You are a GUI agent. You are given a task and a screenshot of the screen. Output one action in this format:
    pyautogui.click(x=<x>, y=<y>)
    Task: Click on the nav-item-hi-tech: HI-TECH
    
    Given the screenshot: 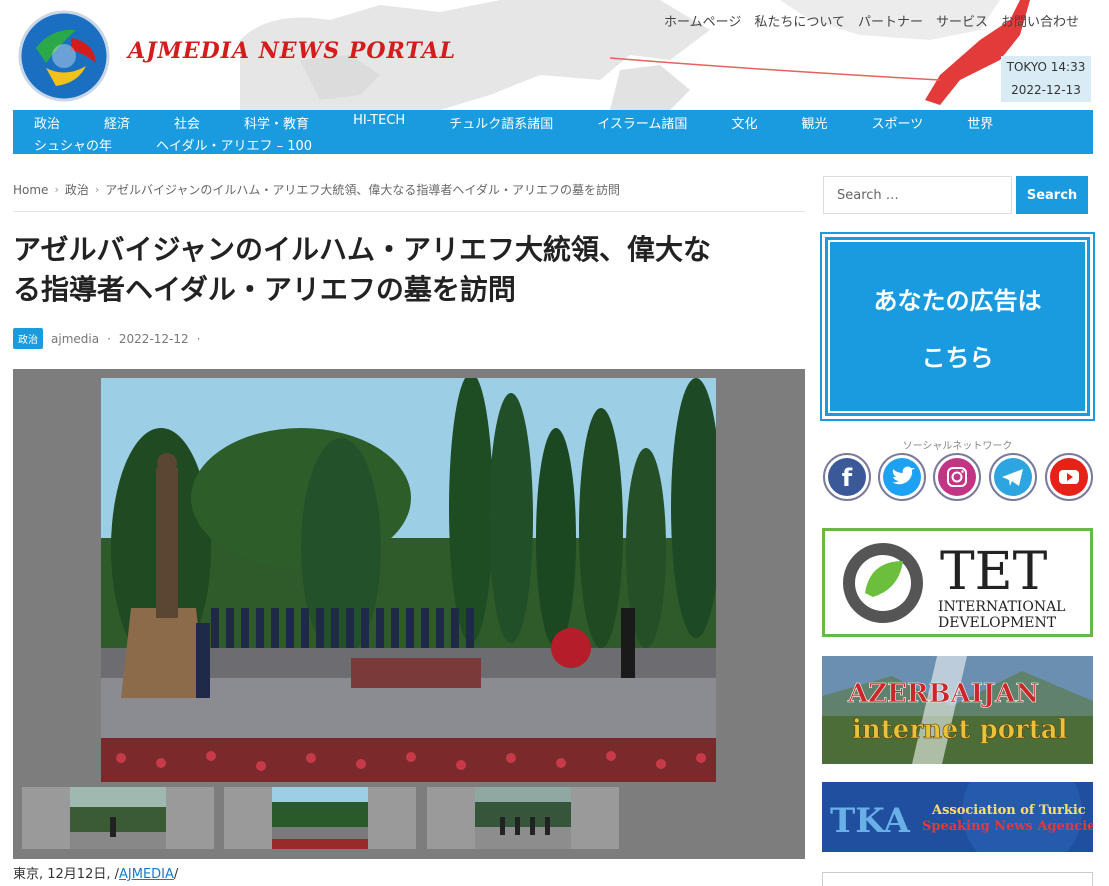 What is the action you would take?
    pyautogui.click(x=379, y=122)
    